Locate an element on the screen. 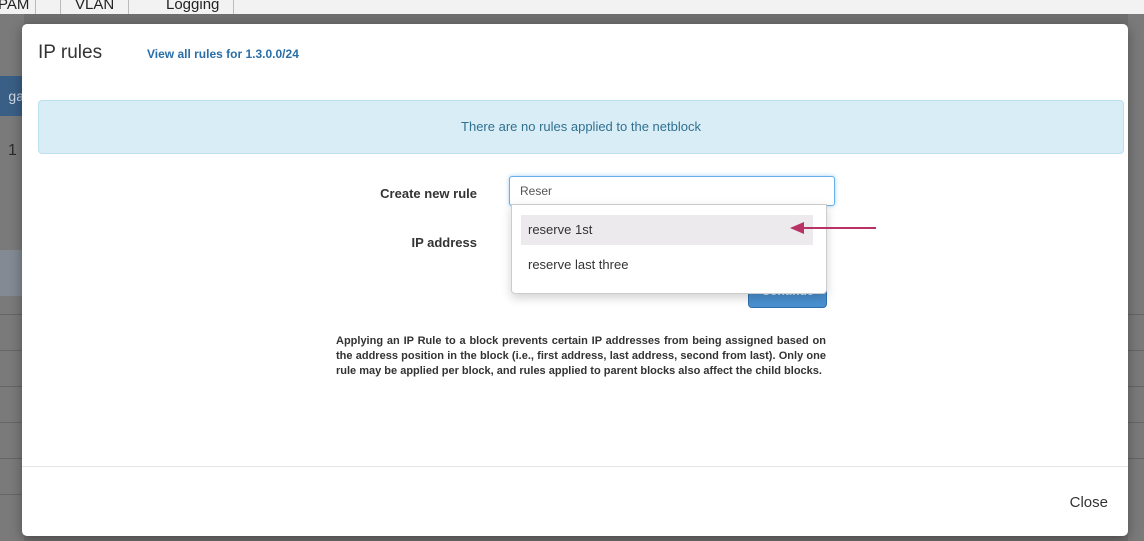 The image size is (1144, 541). background-selected-row is located at coordinates (12, 273).